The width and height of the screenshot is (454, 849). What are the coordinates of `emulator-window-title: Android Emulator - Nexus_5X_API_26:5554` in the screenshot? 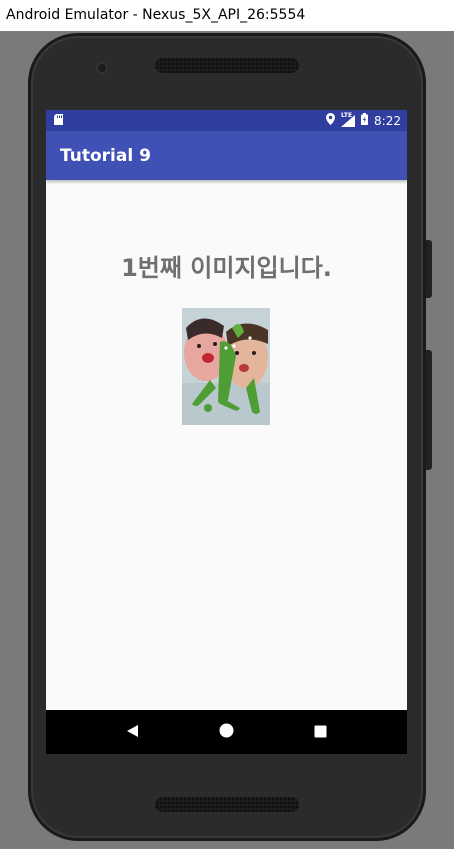 It's located at (227, 15).